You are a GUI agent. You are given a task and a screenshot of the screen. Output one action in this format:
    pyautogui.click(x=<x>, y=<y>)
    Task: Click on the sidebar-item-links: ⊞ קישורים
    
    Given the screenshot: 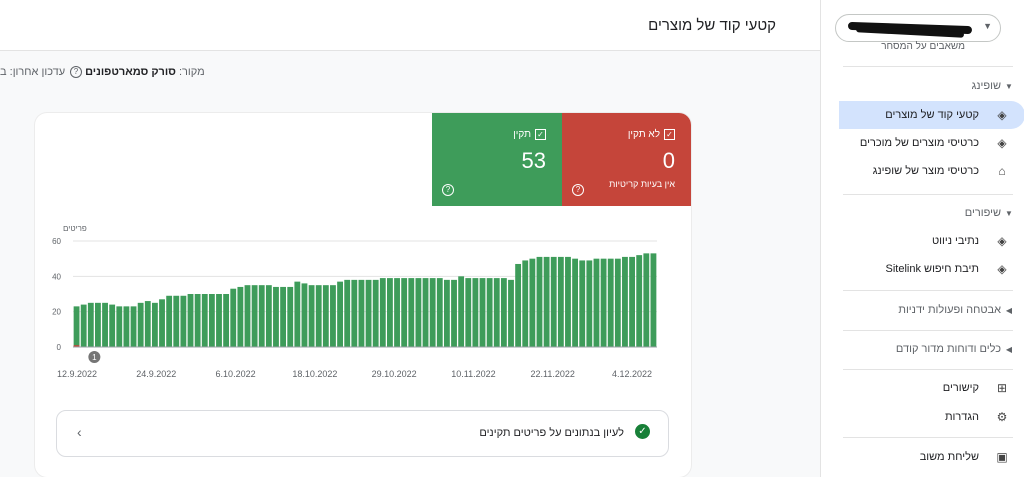 What is the action you would take?
    pyautogui.click(x=929, y=388)
    